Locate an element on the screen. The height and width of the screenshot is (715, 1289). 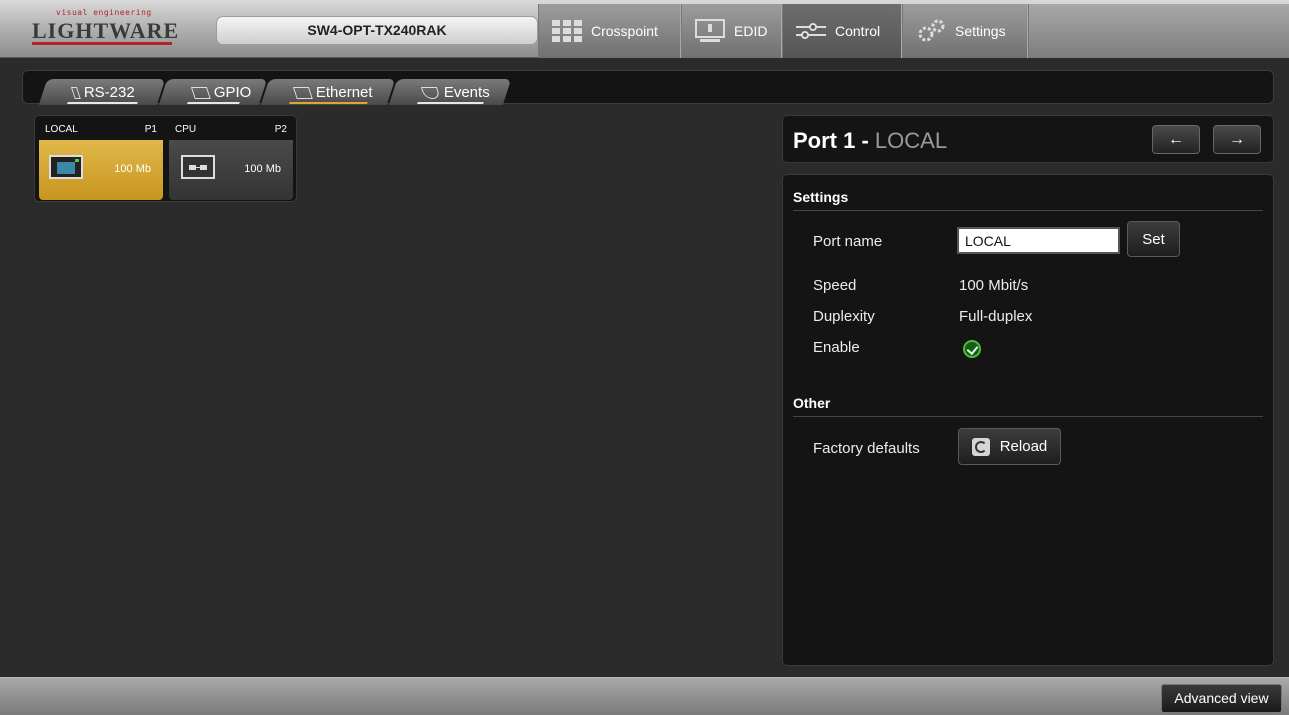
tab-crosspoint-label: Crosspoint is located at coordinates (624, 31).